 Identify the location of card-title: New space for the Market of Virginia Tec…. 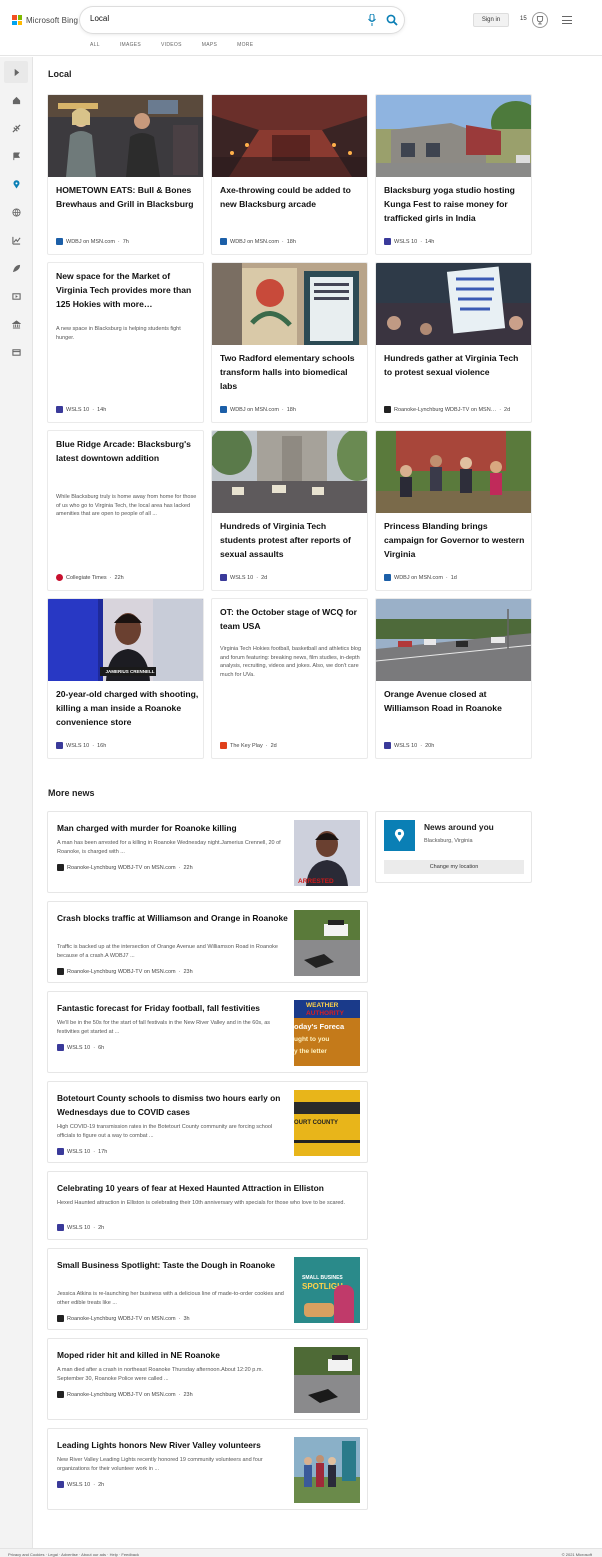
(127, 290).